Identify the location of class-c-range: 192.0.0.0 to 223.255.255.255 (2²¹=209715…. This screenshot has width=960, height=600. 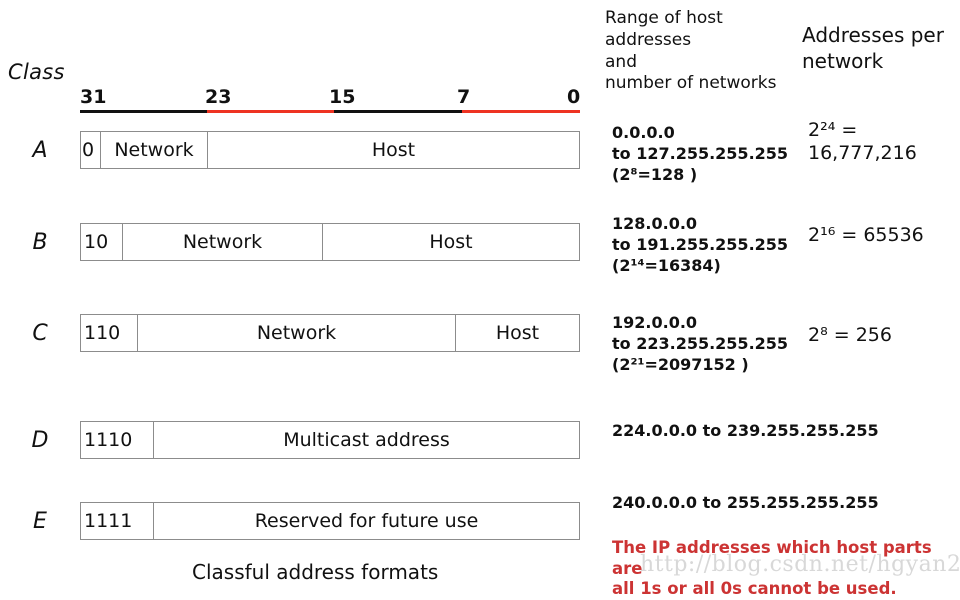
(700, 344).